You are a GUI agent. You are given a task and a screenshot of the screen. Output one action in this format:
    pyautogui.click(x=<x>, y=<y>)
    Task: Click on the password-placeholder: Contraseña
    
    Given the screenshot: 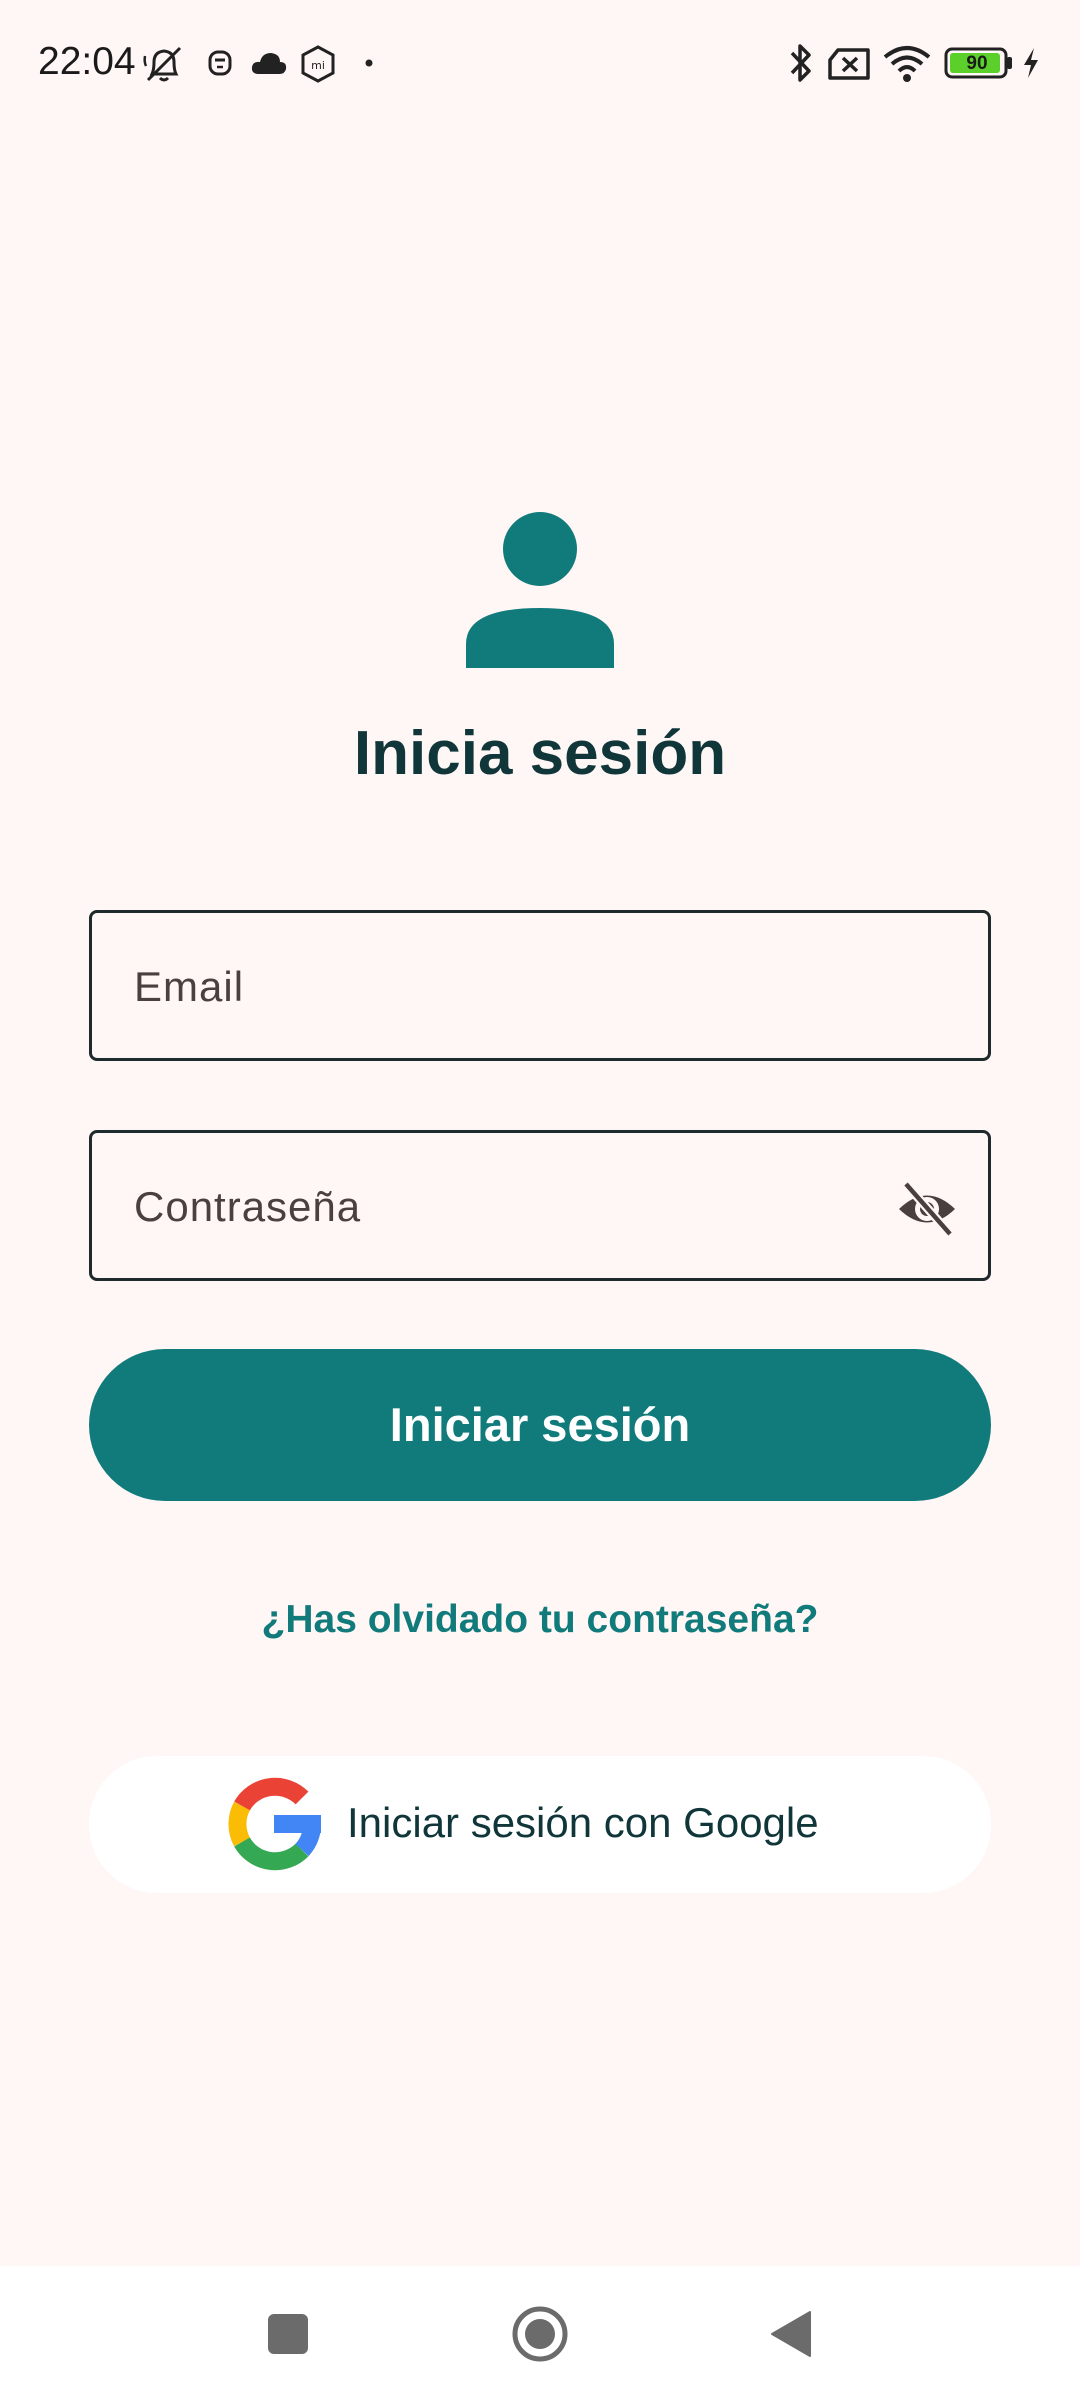 What is the action you would take?
    pyautogui.click(x=248, y=1206)
    